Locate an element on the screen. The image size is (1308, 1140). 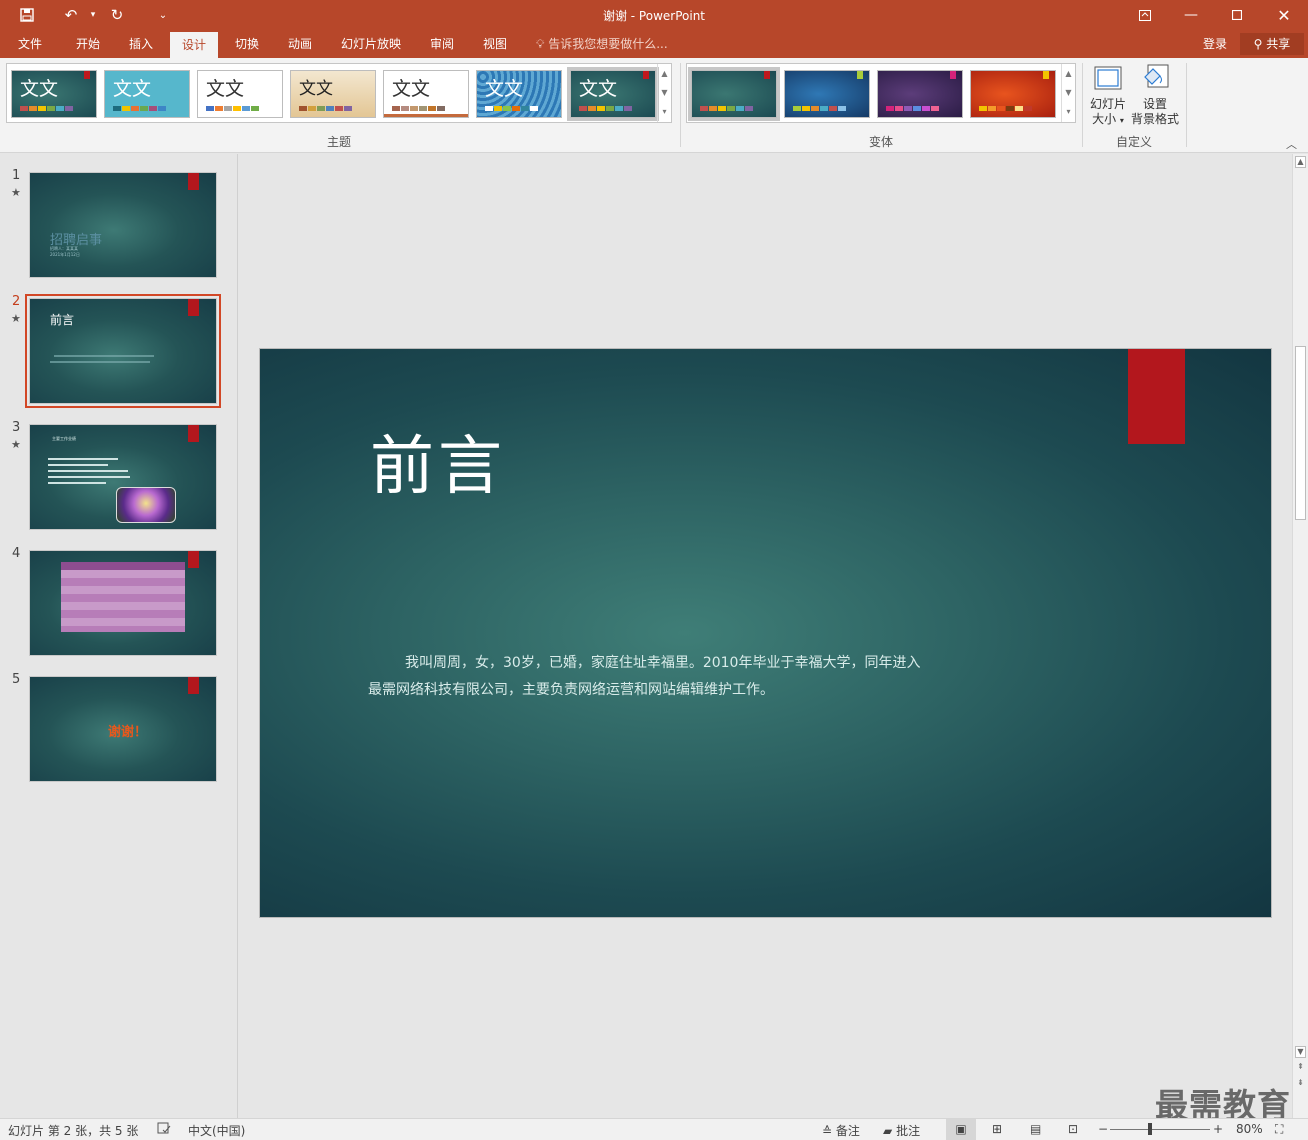
zoom-slider-thumb is located at coordinates (1150, 1129).